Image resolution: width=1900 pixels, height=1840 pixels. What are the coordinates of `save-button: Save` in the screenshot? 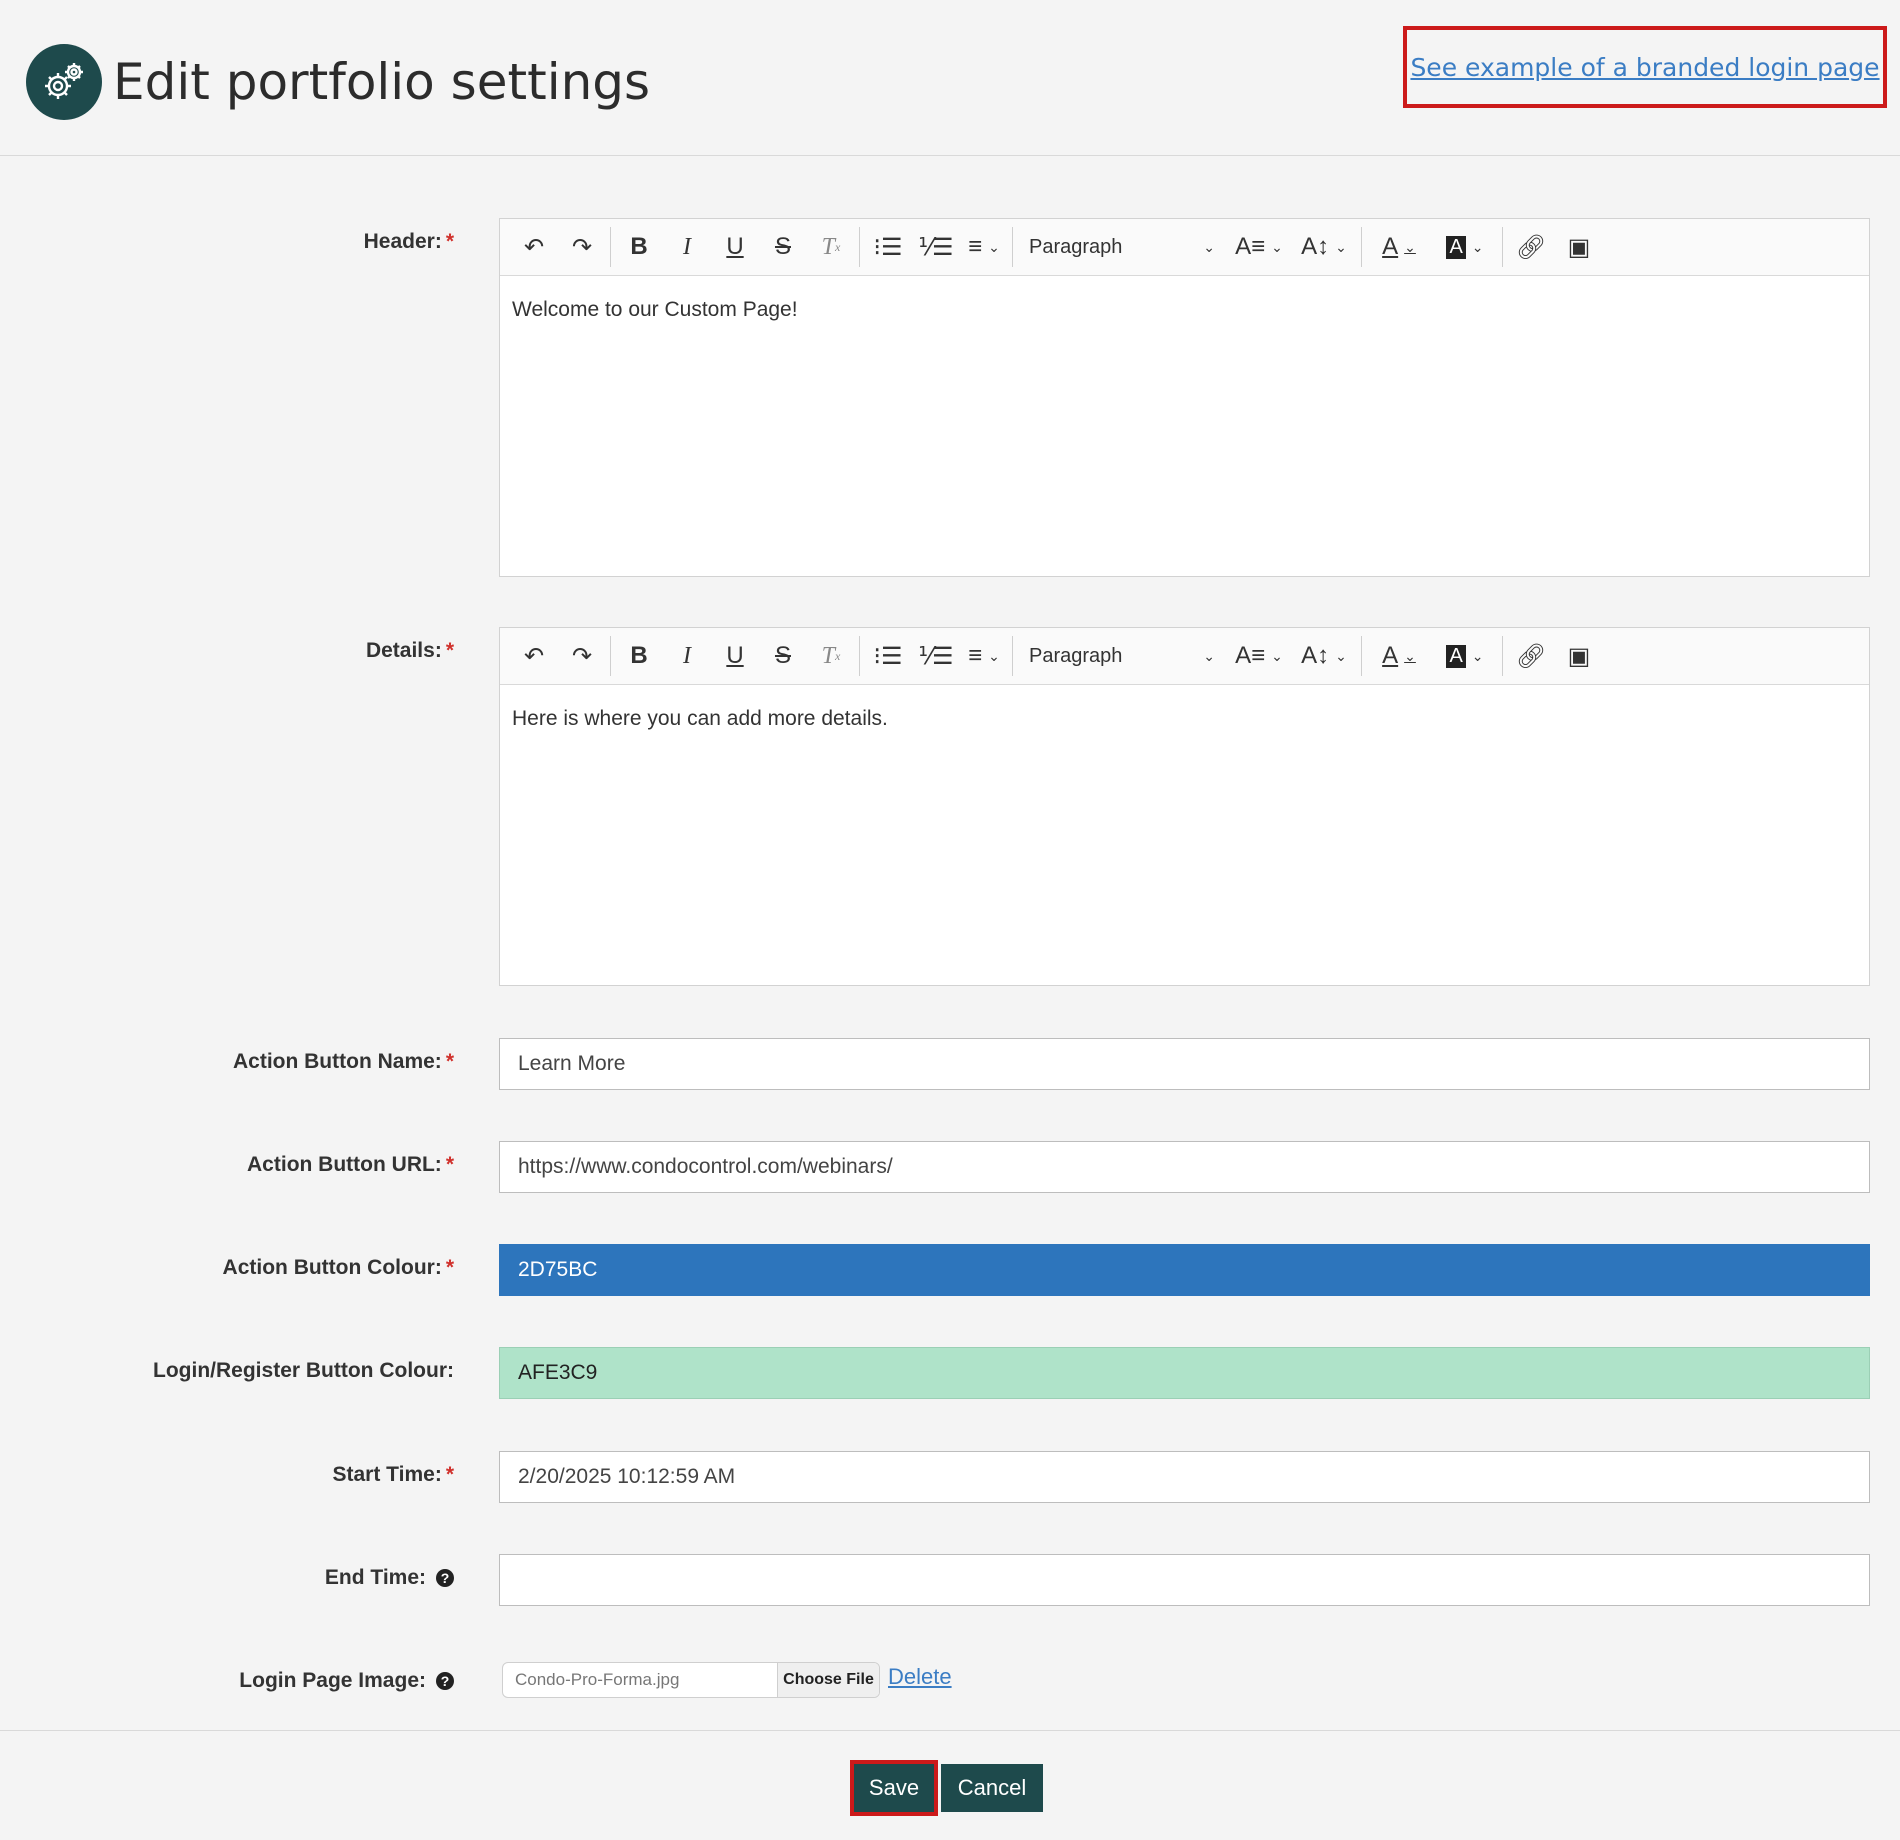 It's located at (894, 1788).